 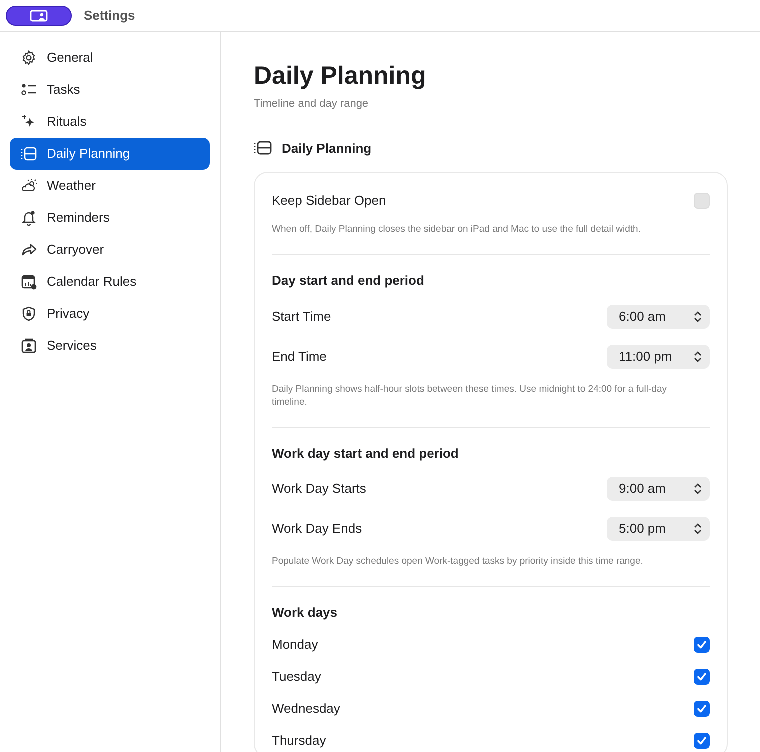 I want to click on time-picker: 5:00 pm, so click(x=658, y=529).